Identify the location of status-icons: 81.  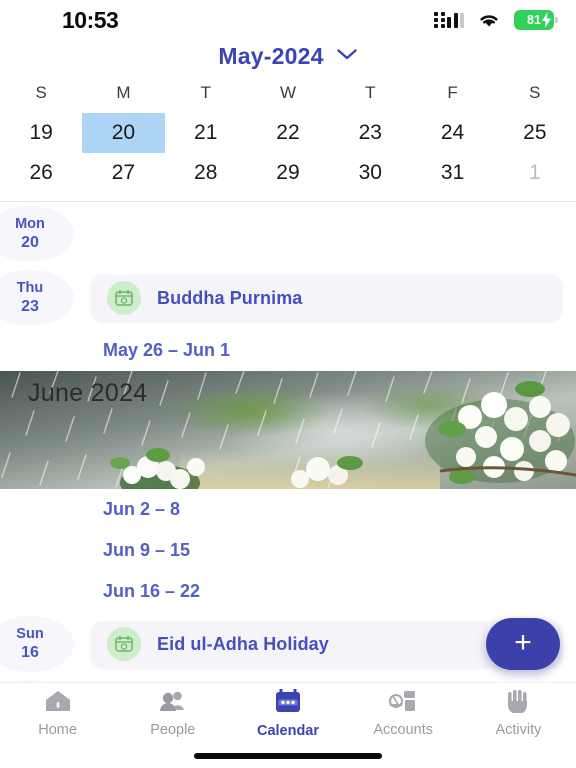
(496, 20).